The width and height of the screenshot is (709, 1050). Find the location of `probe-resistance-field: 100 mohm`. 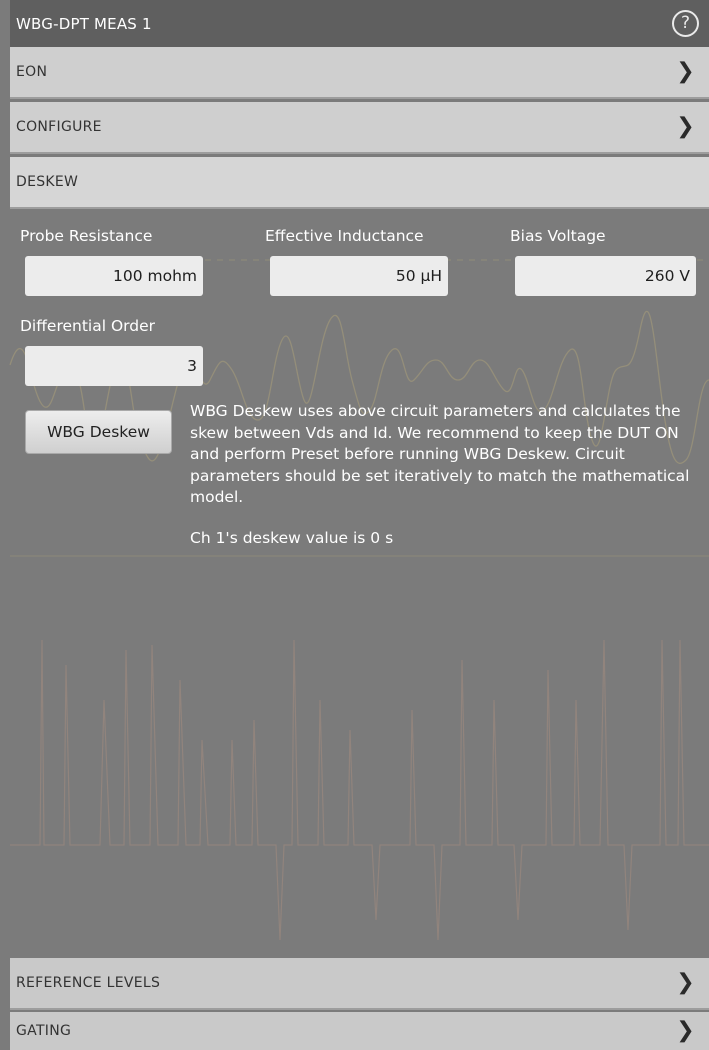

probe-resistance-field: 100 mohm is located at coordinates (114, 276).